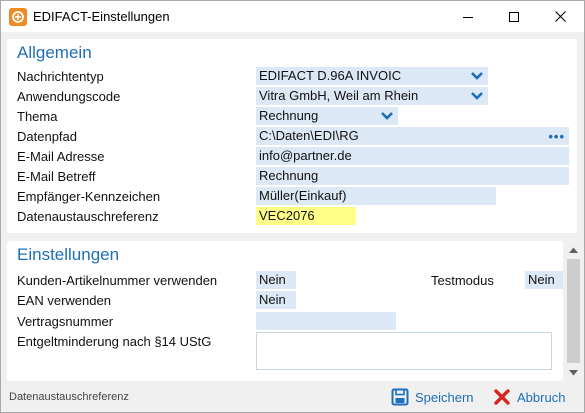 The height and width of the screenshot is (413, 585). I want to click on topic-label: Thema, so click(37, 116).